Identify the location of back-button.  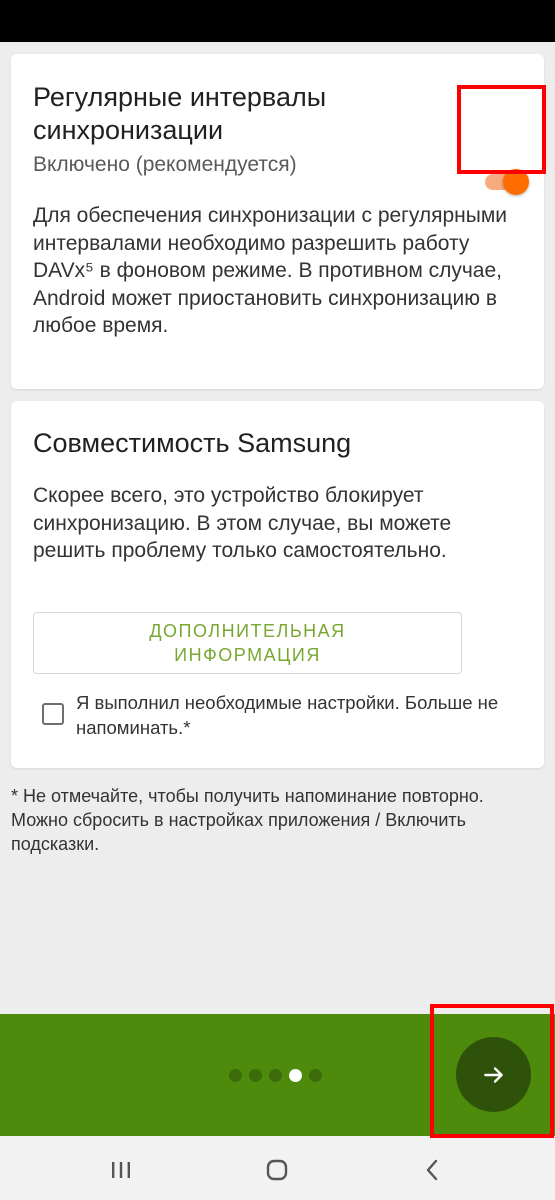
(432, 1170).